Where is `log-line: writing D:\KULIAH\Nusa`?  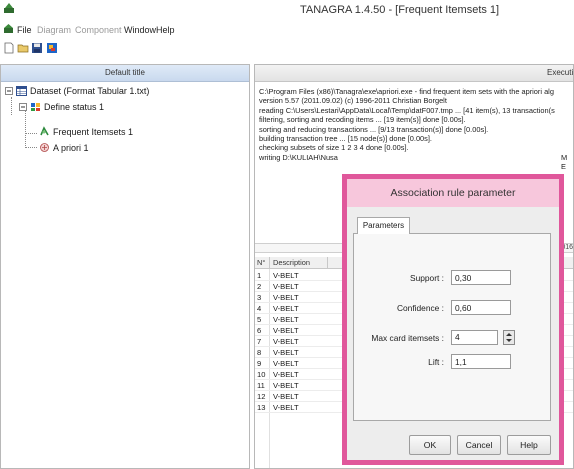 log-line: writing D:\KULIAH\Nusa is located at coordinates (298, 157).